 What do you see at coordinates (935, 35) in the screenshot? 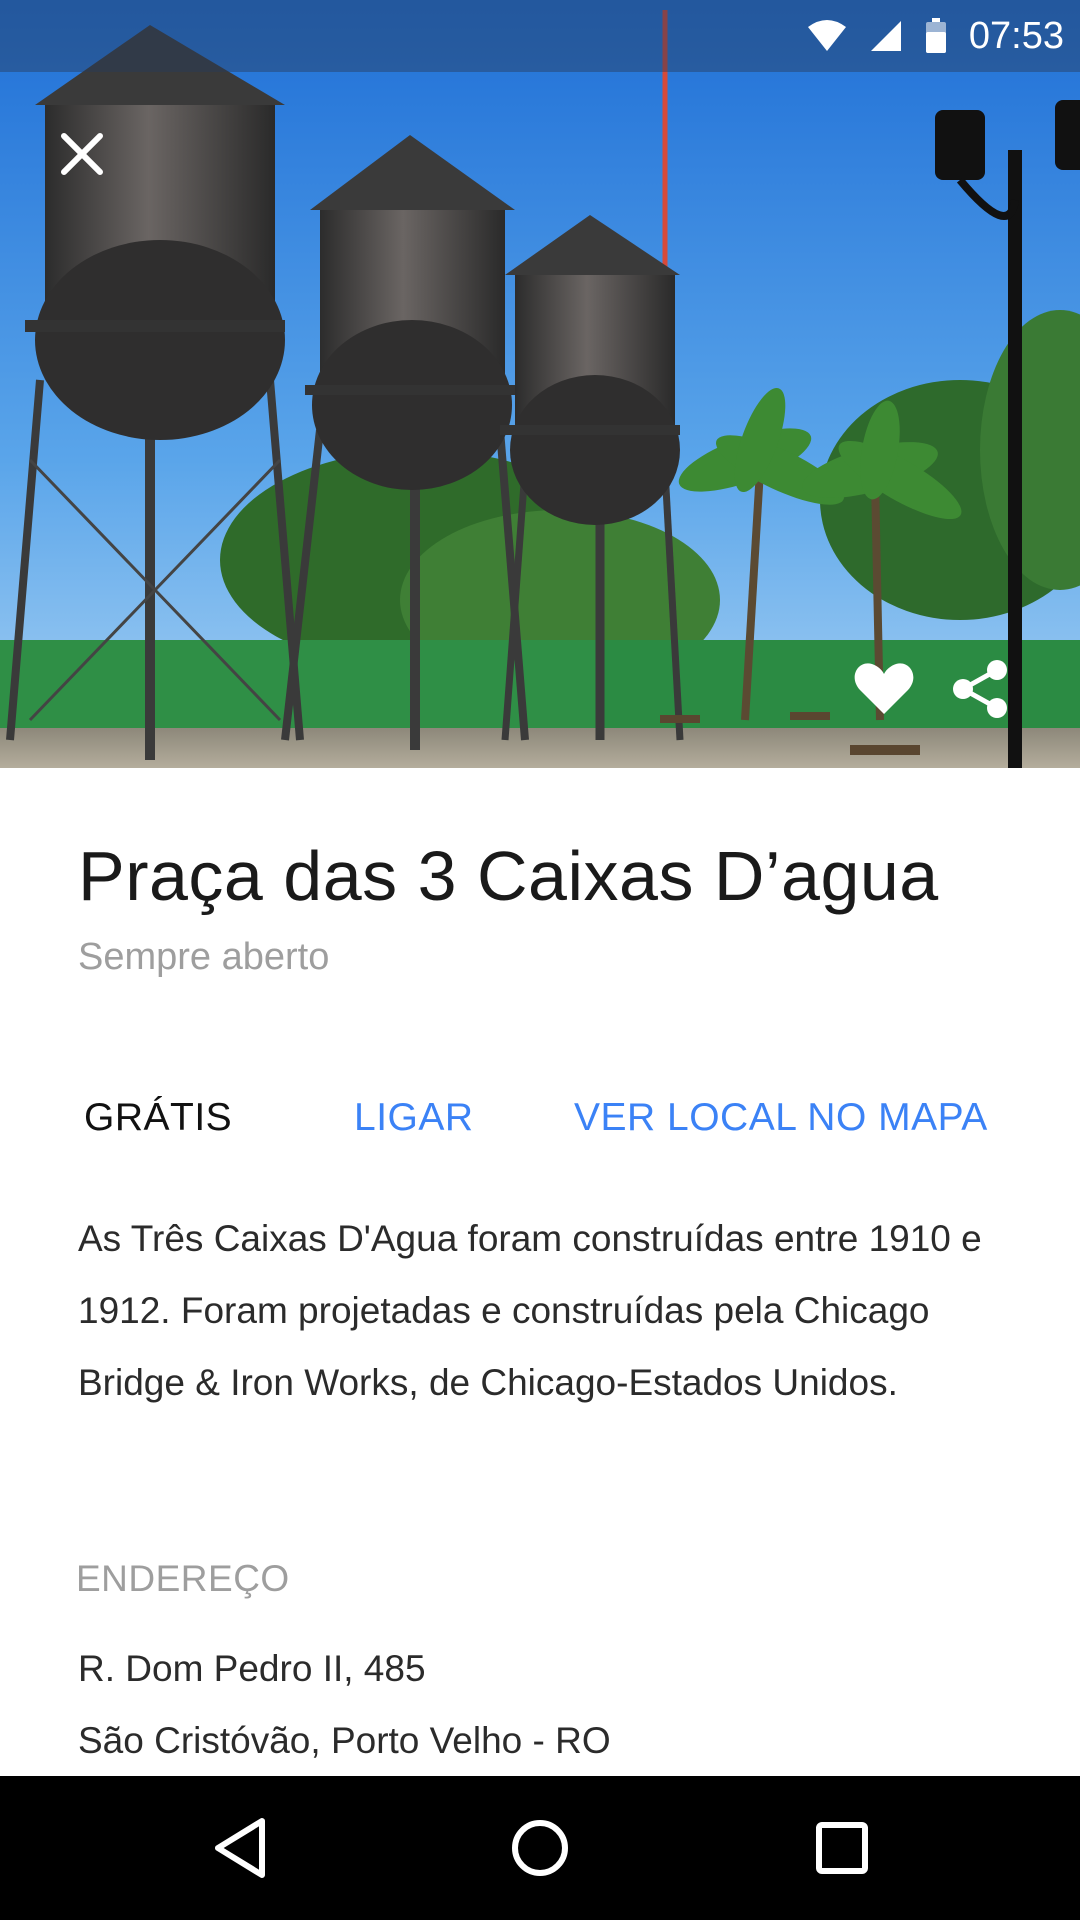
I see `battery-icon` at bounding box center [935, 35].